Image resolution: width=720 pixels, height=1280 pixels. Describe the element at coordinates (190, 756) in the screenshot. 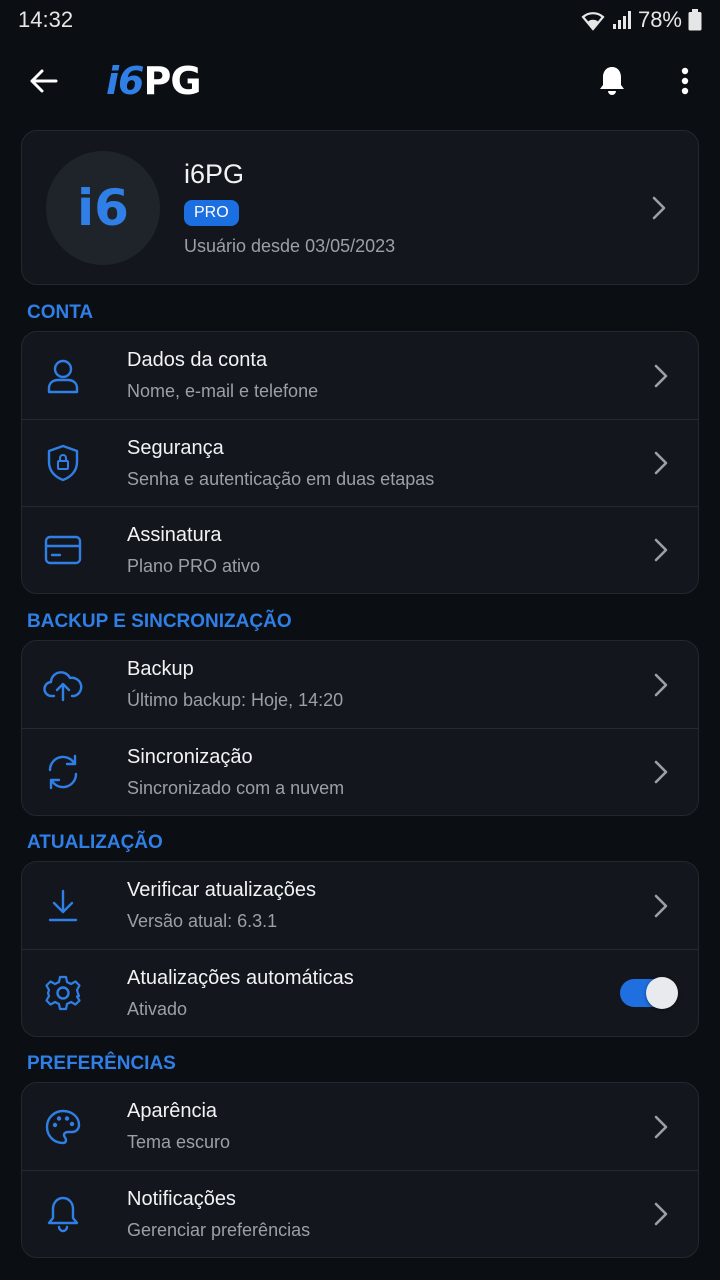

I see `item-title: Sincronização` at that location.